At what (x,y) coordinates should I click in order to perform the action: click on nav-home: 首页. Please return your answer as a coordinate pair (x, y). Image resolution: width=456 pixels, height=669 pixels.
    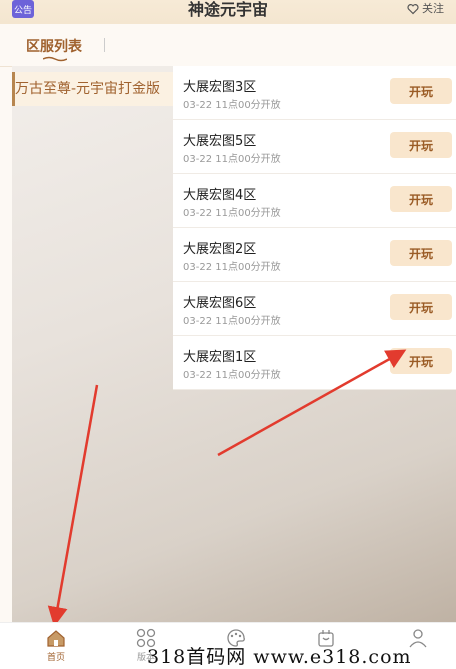
    Looking at the image, I should click on (56, 645).